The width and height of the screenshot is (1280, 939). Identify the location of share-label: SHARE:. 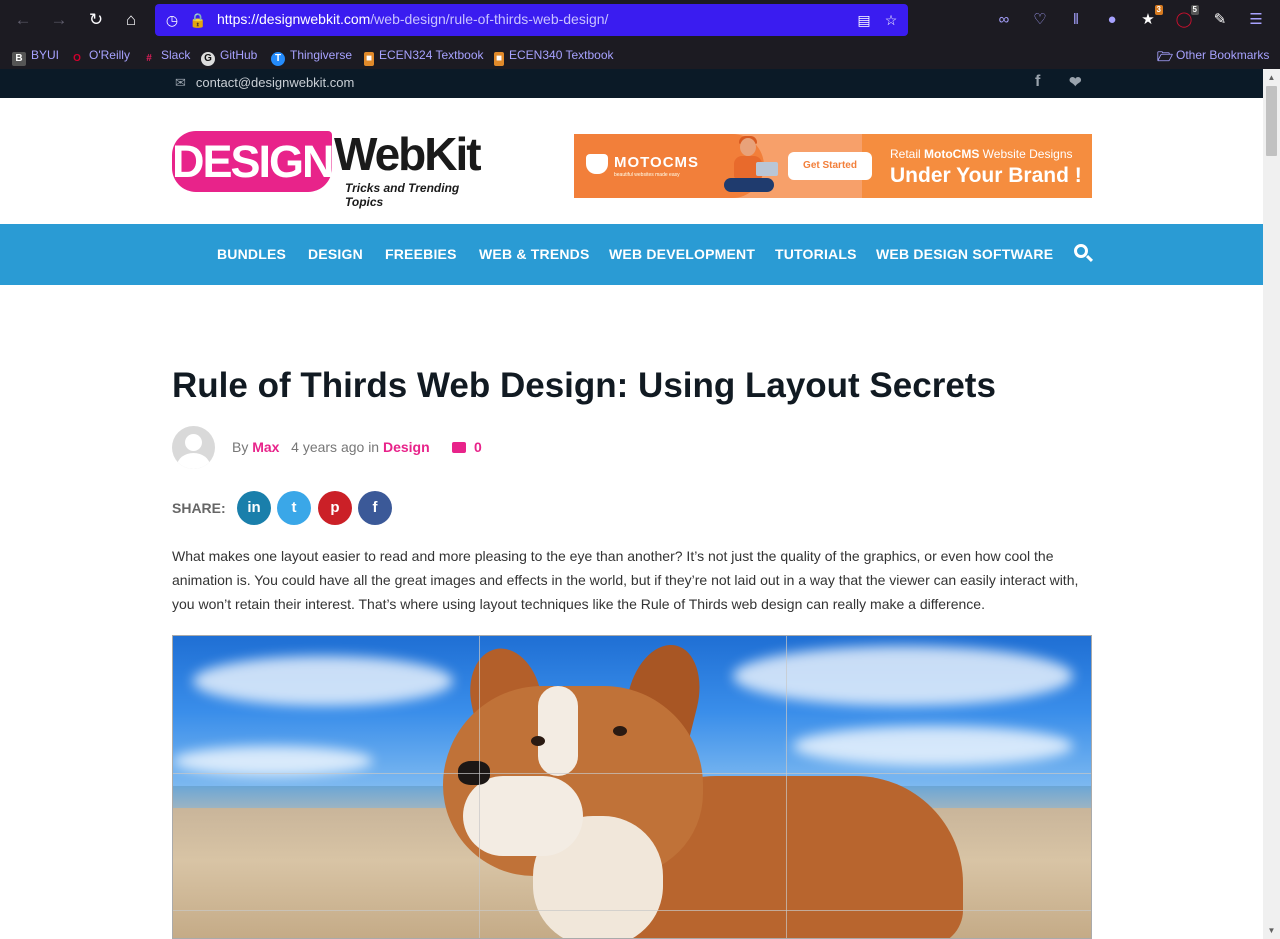
(199, 508).